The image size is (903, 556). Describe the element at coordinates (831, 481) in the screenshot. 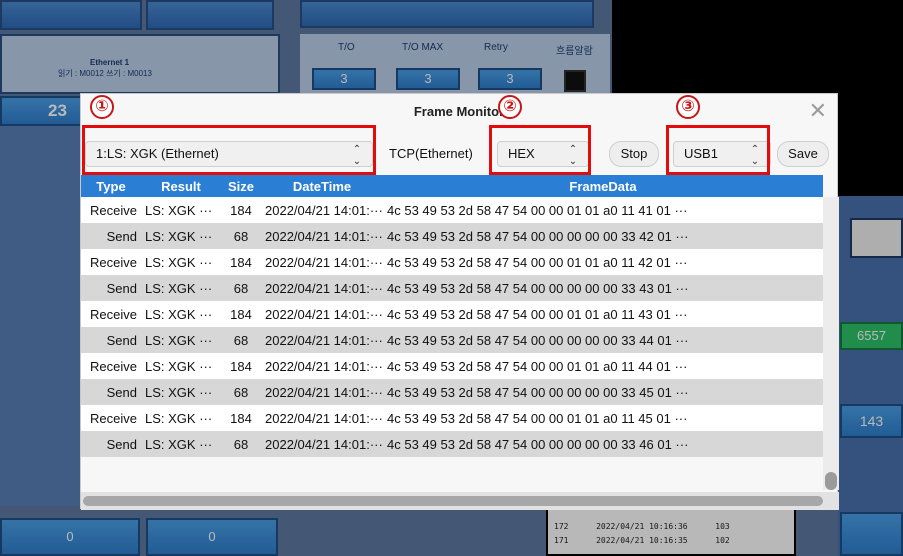

I see `vertical-scroll-thumb` at that location.